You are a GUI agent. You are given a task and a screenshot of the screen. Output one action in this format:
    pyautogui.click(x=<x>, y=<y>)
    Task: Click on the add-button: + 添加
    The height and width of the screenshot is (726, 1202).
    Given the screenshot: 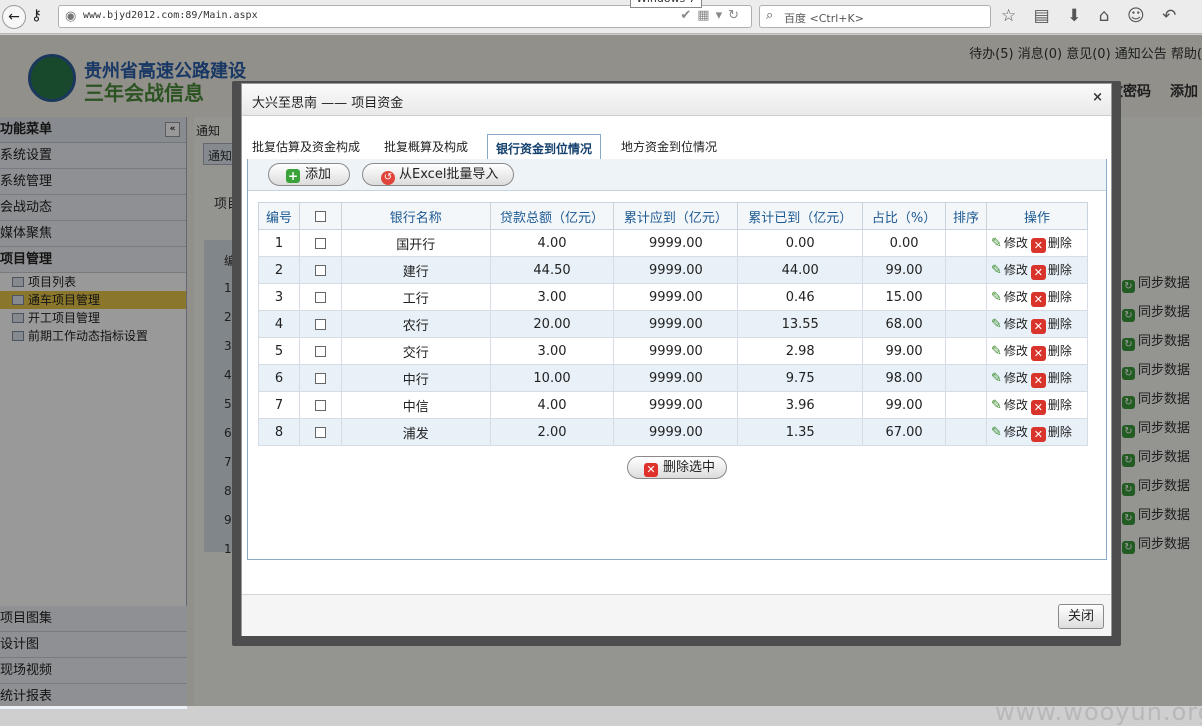 What is the action you would take?
    pyautogui.click(x=309, y=174)
    